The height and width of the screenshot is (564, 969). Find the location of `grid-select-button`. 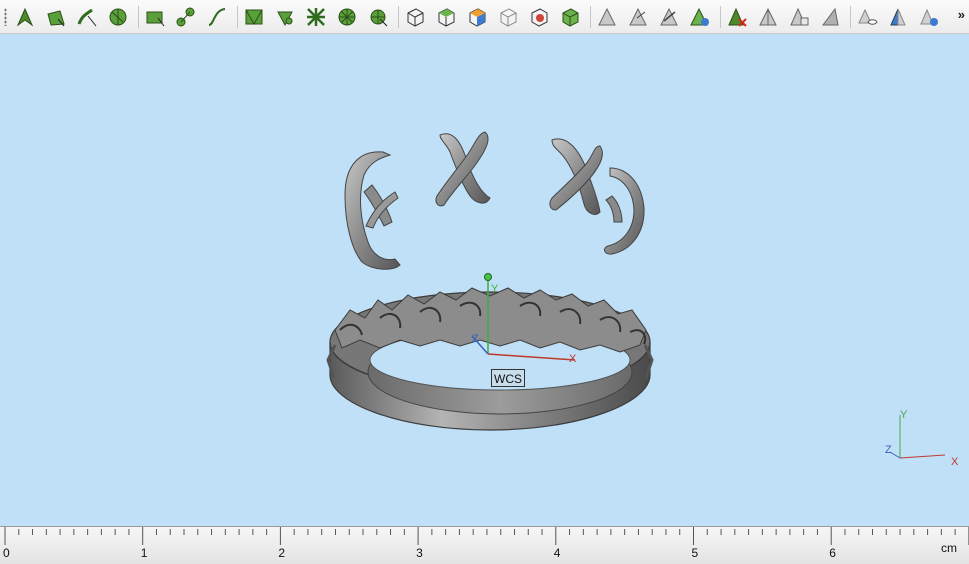

grid-select-button is located at coordinates (254, 17).